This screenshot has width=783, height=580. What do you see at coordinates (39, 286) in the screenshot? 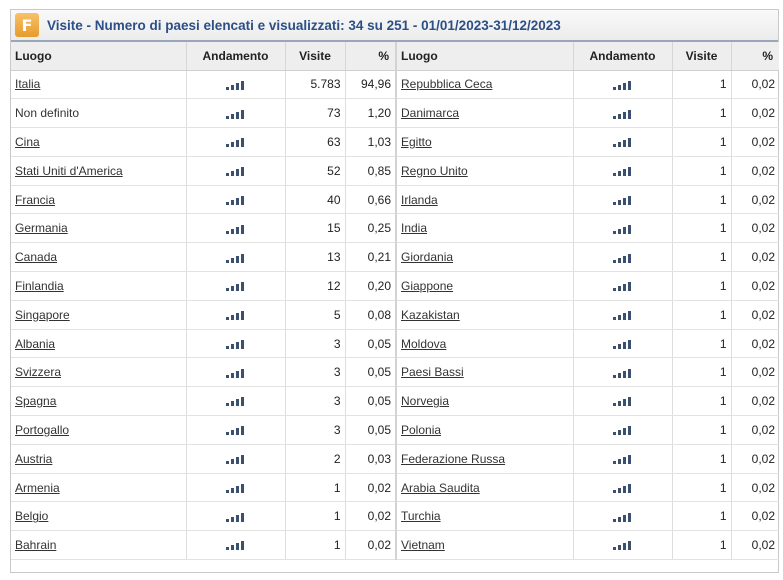
I see `country-link: Finlandia` at bounding box center [39, 286].